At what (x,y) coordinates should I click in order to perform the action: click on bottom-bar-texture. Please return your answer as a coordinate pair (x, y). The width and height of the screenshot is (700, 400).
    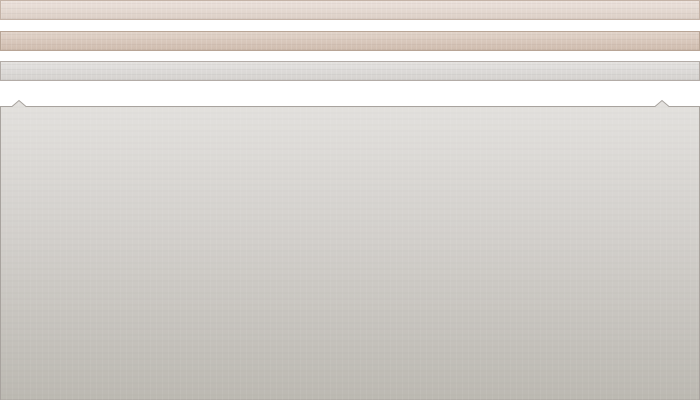
    Looking at the image, I should click on (350, 71).